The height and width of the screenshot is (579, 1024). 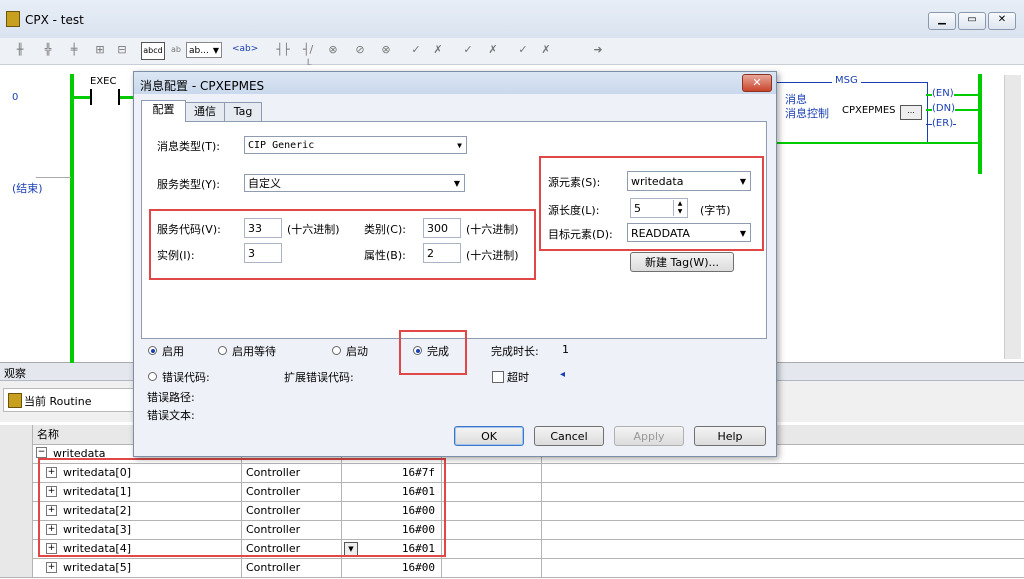 What do you see at coordinates (972, 21) in the screenshot?
I see `maximize-button: ▭` at bounding box center [972, 21].